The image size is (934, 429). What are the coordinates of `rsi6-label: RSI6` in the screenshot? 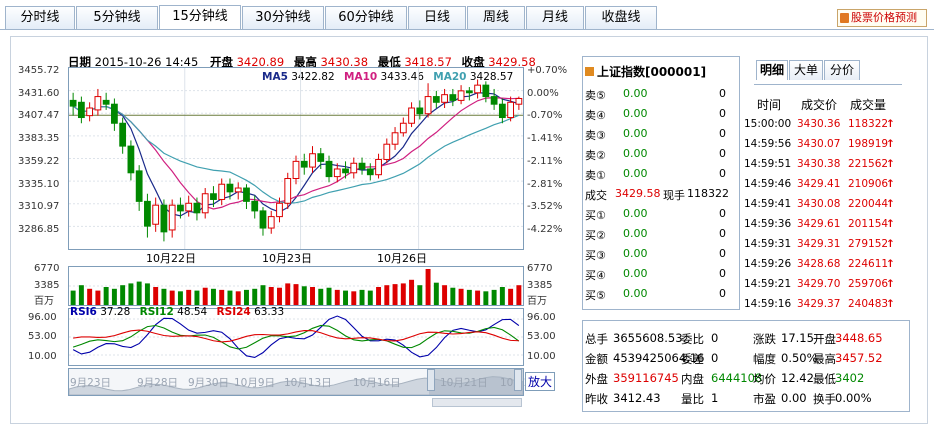 It's located at (83, 312).